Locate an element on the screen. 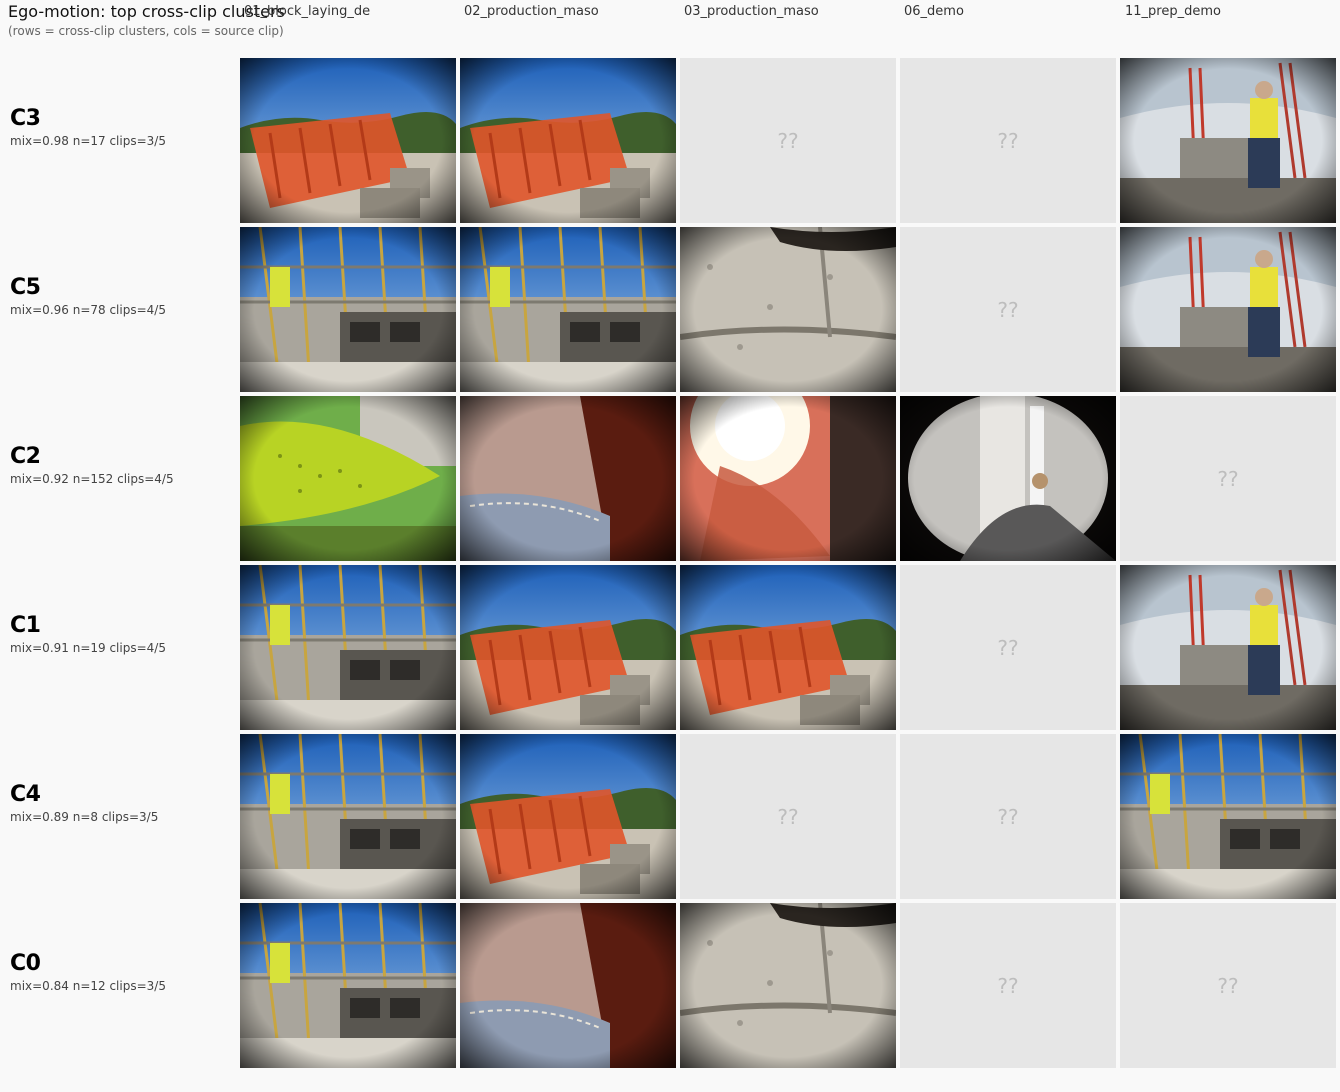 The image size is (1340, 1092). cluster-stats: mix=0.89 n=8 clips=3/5 is located at coordinates (84, 817).